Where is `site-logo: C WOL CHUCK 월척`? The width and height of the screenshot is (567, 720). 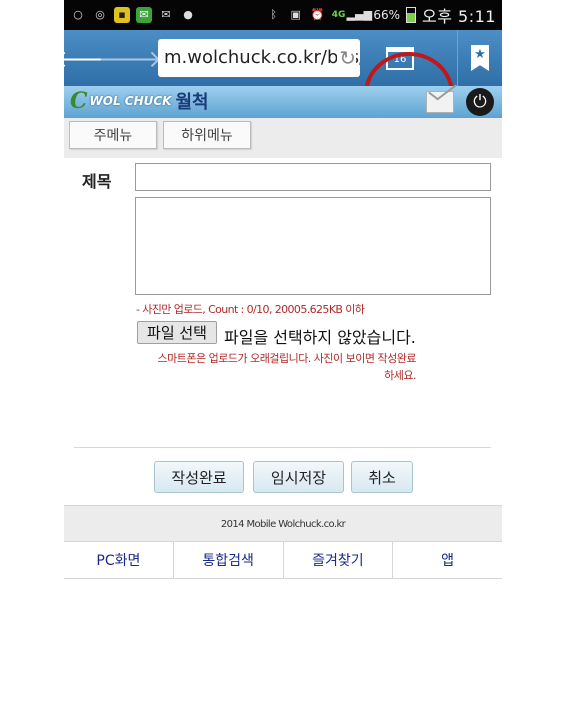
site-logo: C WOL CHUCK 월척 is located at coordinates (139, 101).